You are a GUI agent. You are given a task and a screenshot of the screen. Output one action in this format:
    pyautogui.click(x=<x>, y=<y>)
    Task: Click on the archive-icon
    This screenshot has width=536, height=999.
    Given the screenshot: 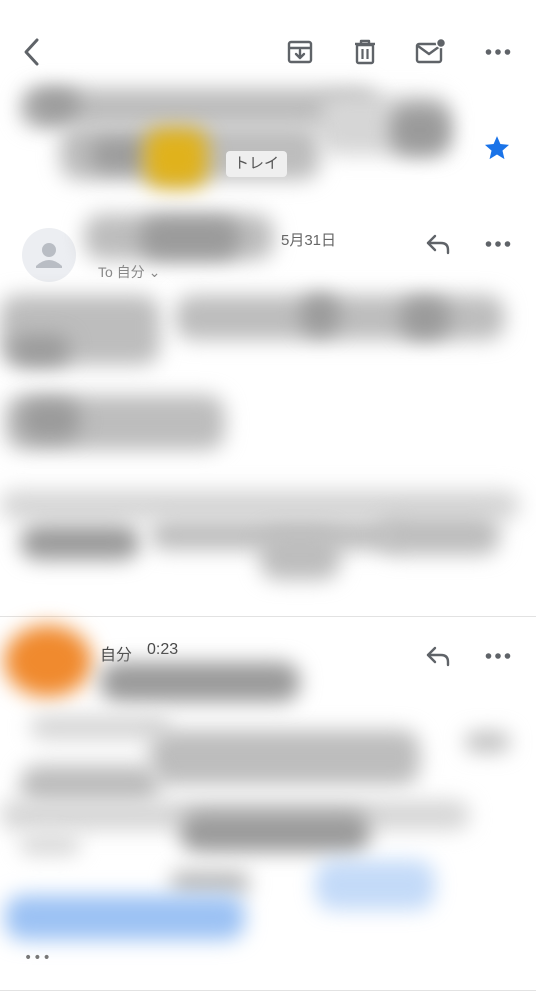 What is the action you would take?
    pyautogui.click(x=300, y=52)
    